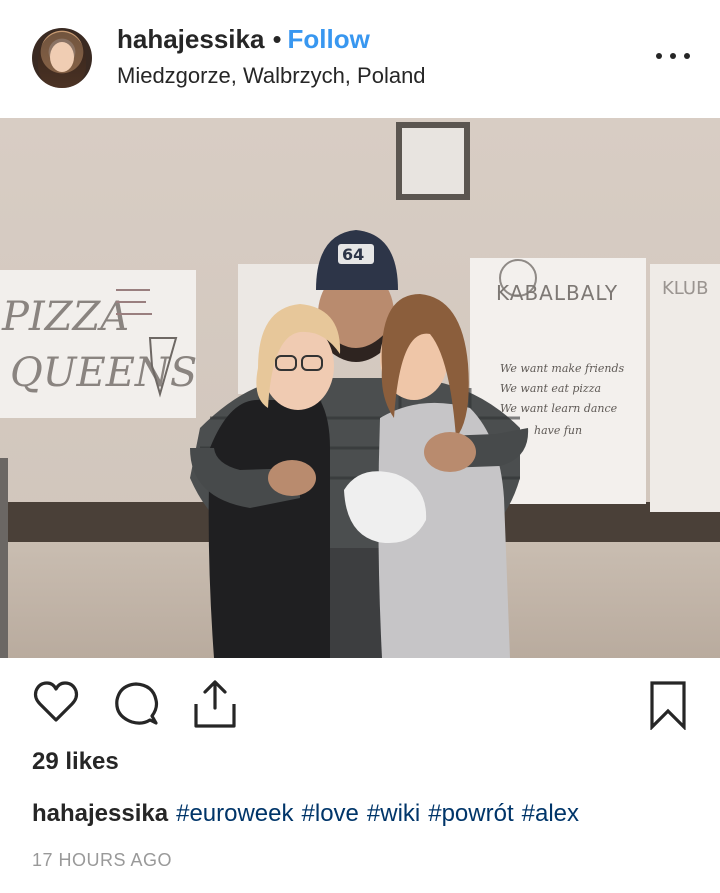 The image size is (720, 893). Describe the element at coordinates (136, 704) in the screenshot. I see `comment-icon` at that location.